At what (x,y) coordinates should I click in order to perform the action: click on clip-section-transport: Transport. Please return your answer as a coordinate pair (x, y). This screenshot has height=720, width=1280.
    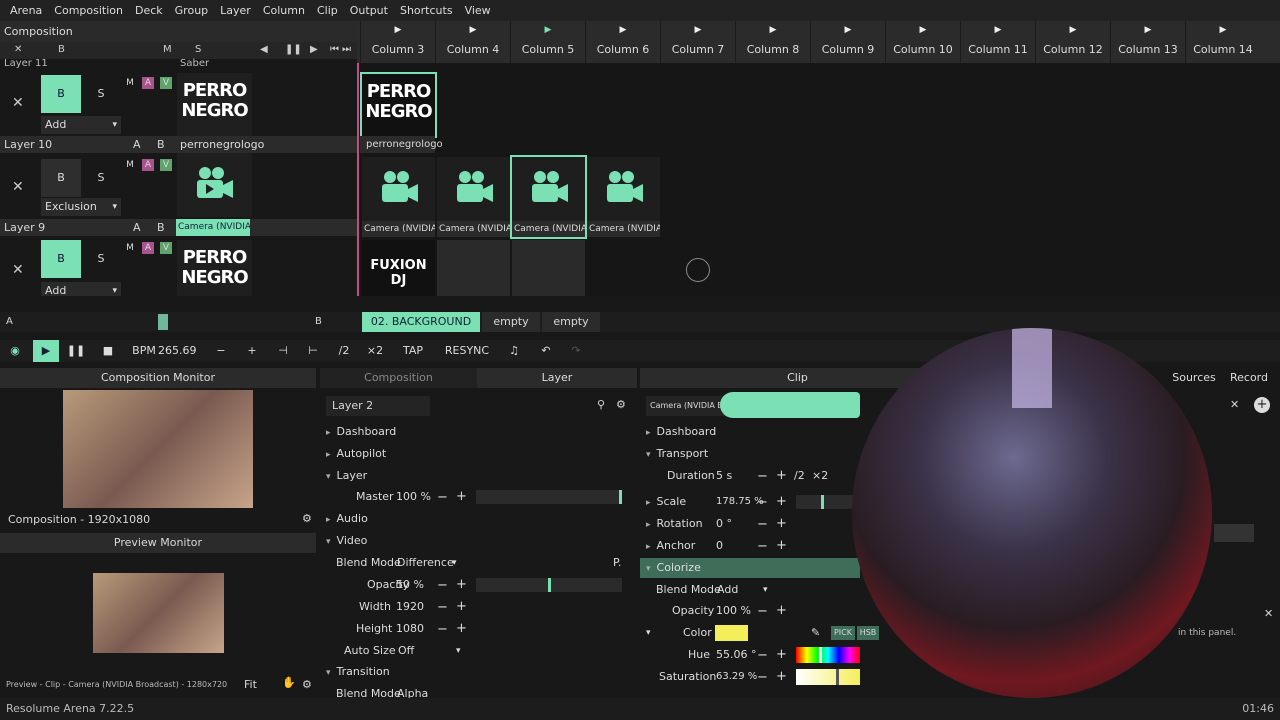
    Looking at the image, I should click on (677, 454).